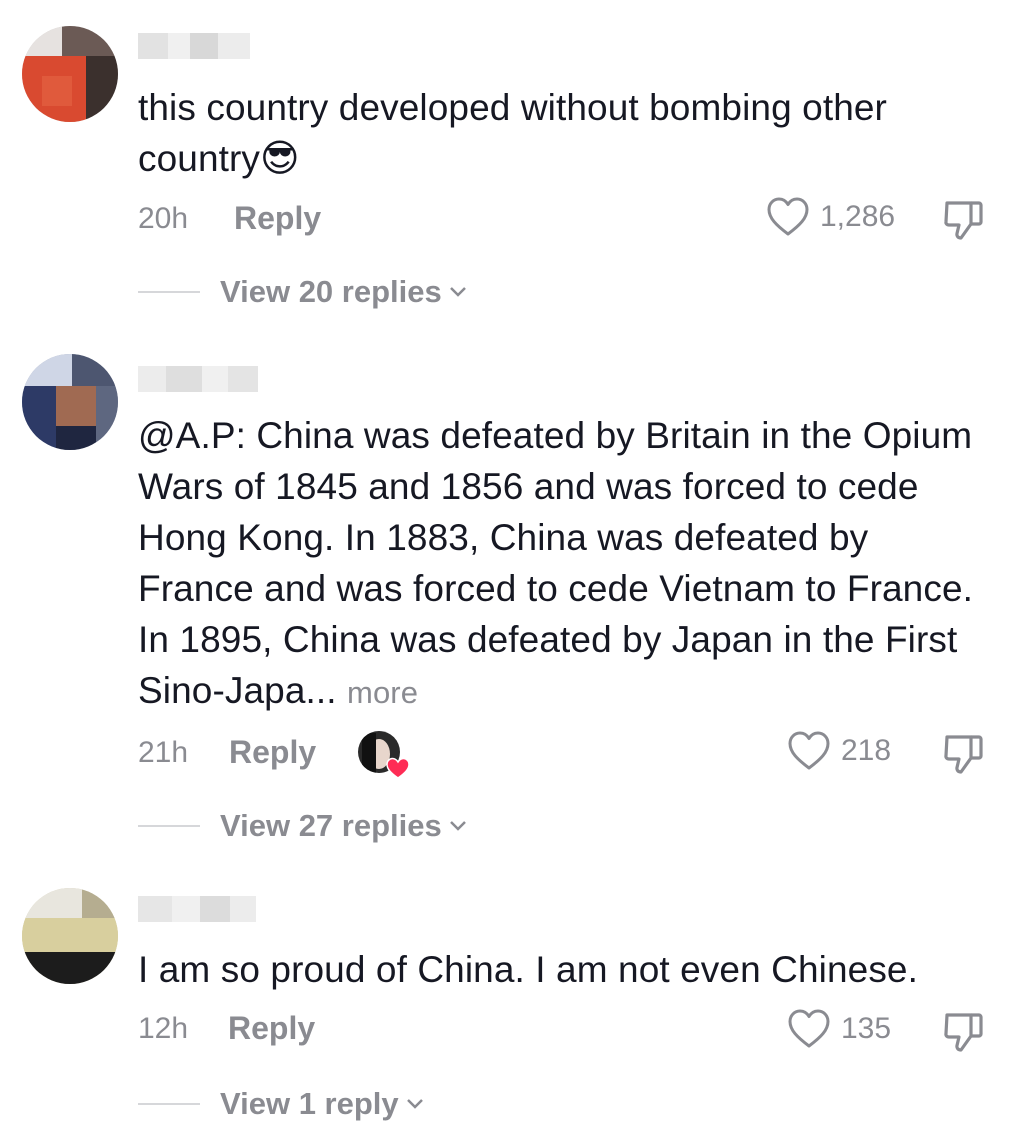 The image size is (1015, 1135). I want to click on sunglasses-emoji: 😎, so click(280, 159).